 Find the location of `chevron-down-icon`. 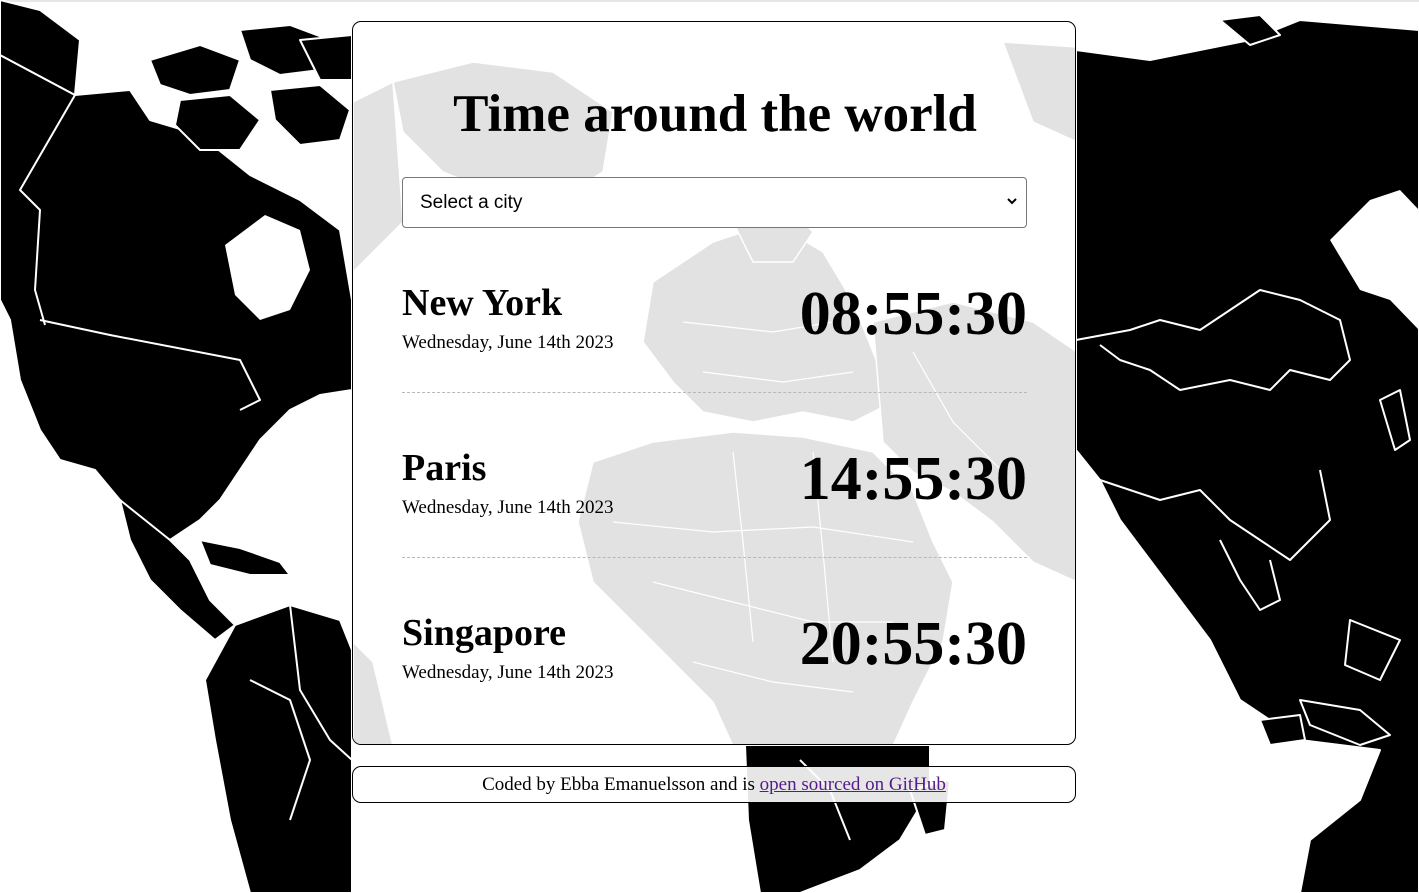

chevron-down-icon is located at coordinates (1012, 201).